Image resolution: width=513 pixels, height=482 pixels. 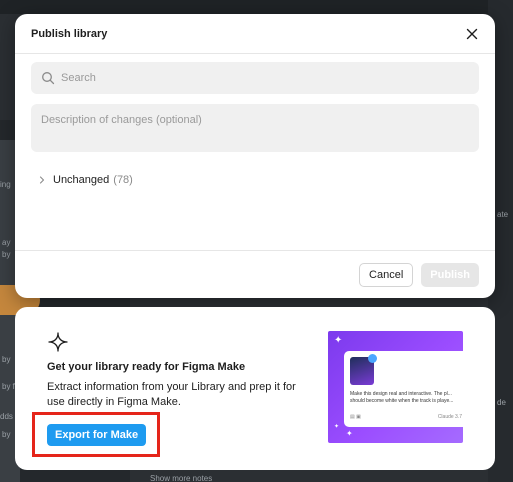 I want to click on modal-header: Publish library, so click(x=255, y=34).